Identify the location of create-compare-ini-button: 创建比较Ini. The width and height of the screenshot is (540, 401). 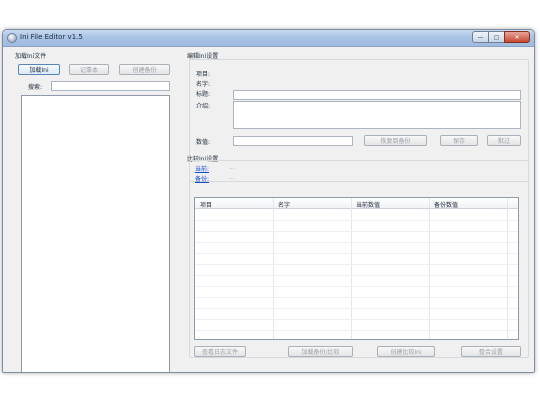
(406, 351).